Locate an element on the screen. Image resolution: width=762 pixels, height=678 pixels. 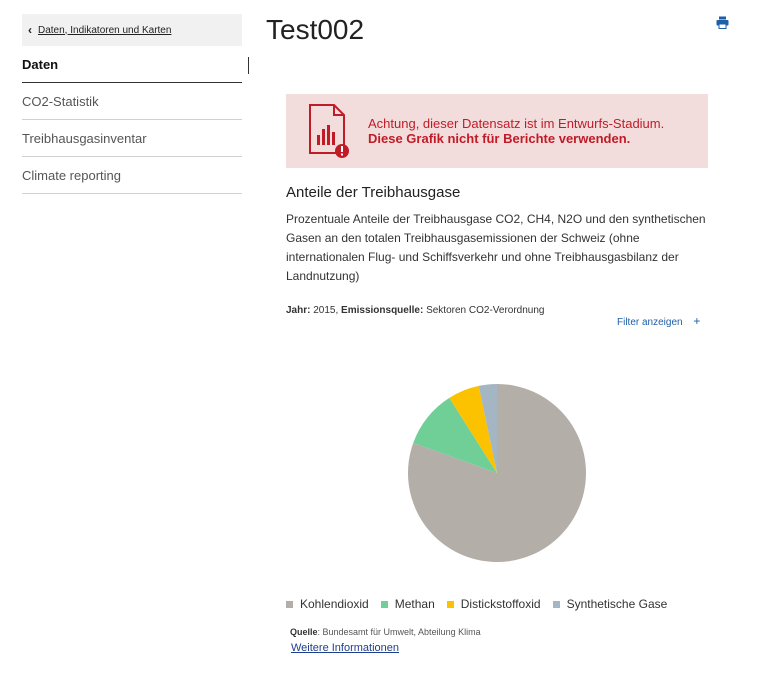
year-value: 2015 is located at coordinates (324, 310).